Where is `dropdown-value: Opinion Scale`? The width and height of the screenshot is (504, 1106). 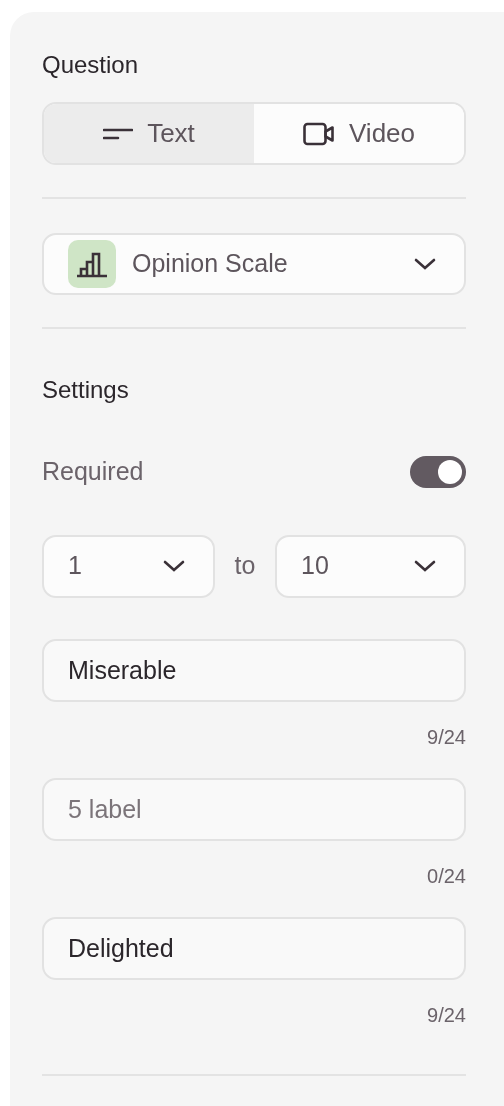 dropdown-value: Opinion Scale is located at coordinates (210, 264).